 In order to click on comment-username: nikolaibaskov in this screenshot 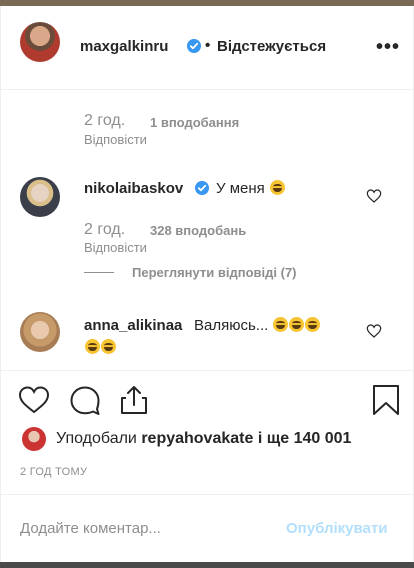, I will do `click(133, 188)`.